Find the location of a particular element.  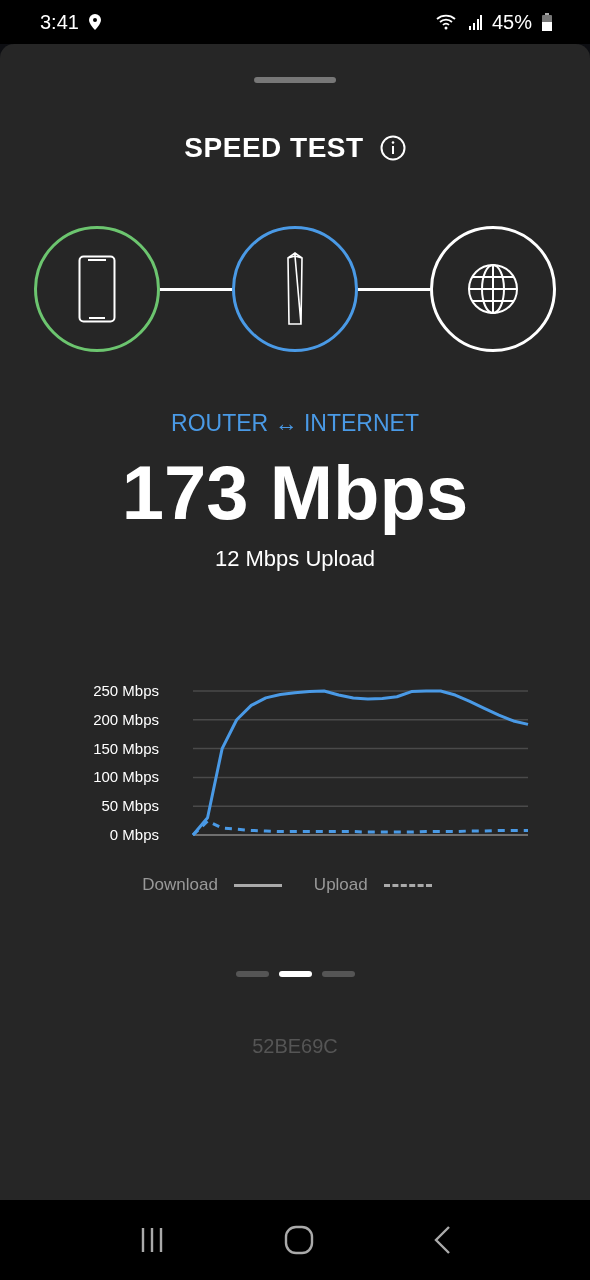

download-speed: 173 Mbps is located at coordinates (295, 492).